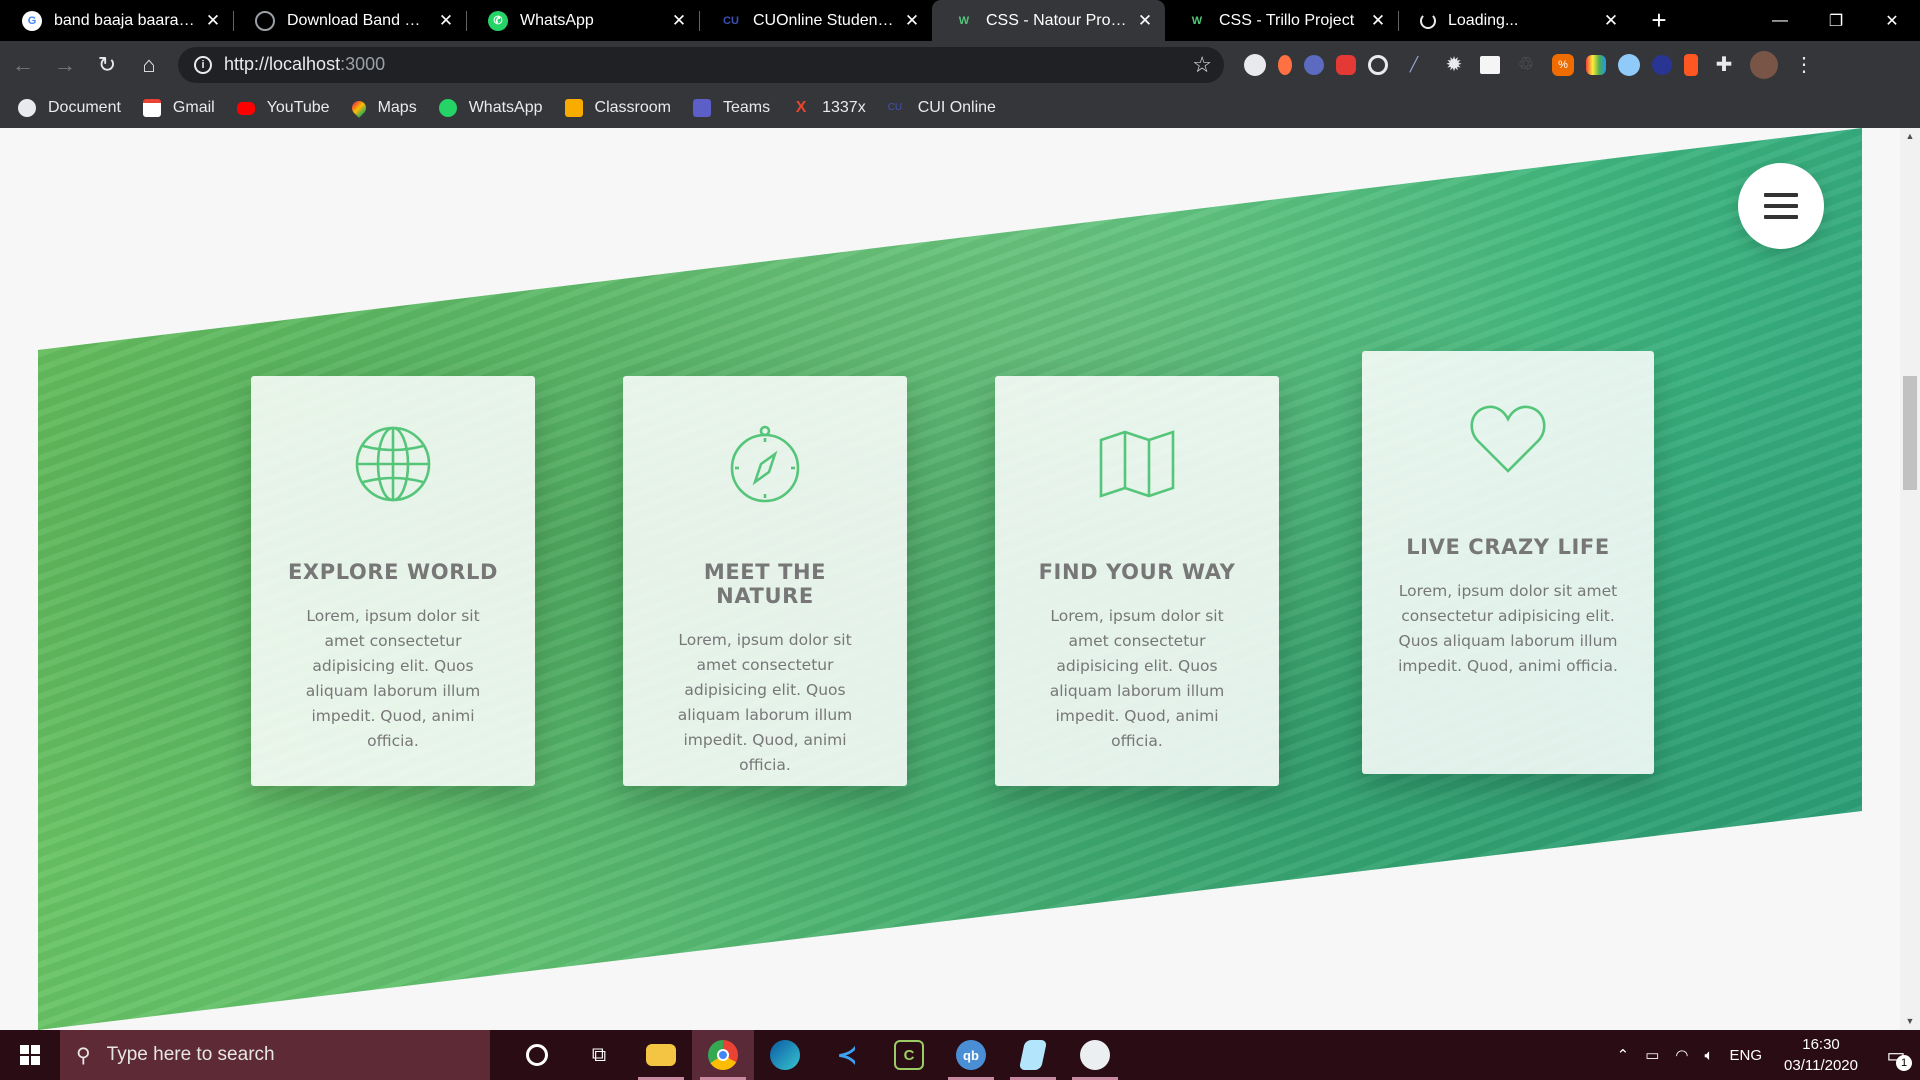  I want to click on forward-arrow-icon: →, so click(65, 65).